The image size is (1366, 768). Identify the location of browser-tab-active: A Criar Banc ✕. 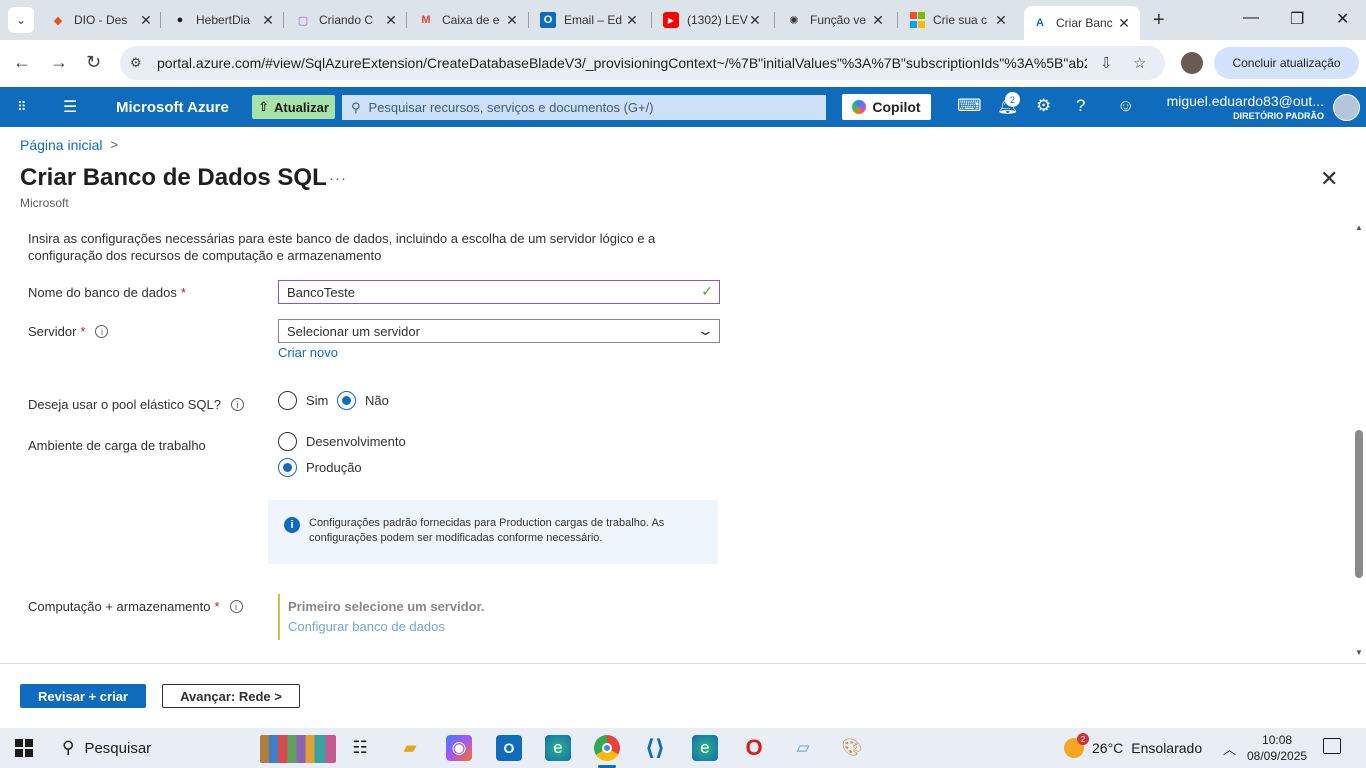
(1082, 23).